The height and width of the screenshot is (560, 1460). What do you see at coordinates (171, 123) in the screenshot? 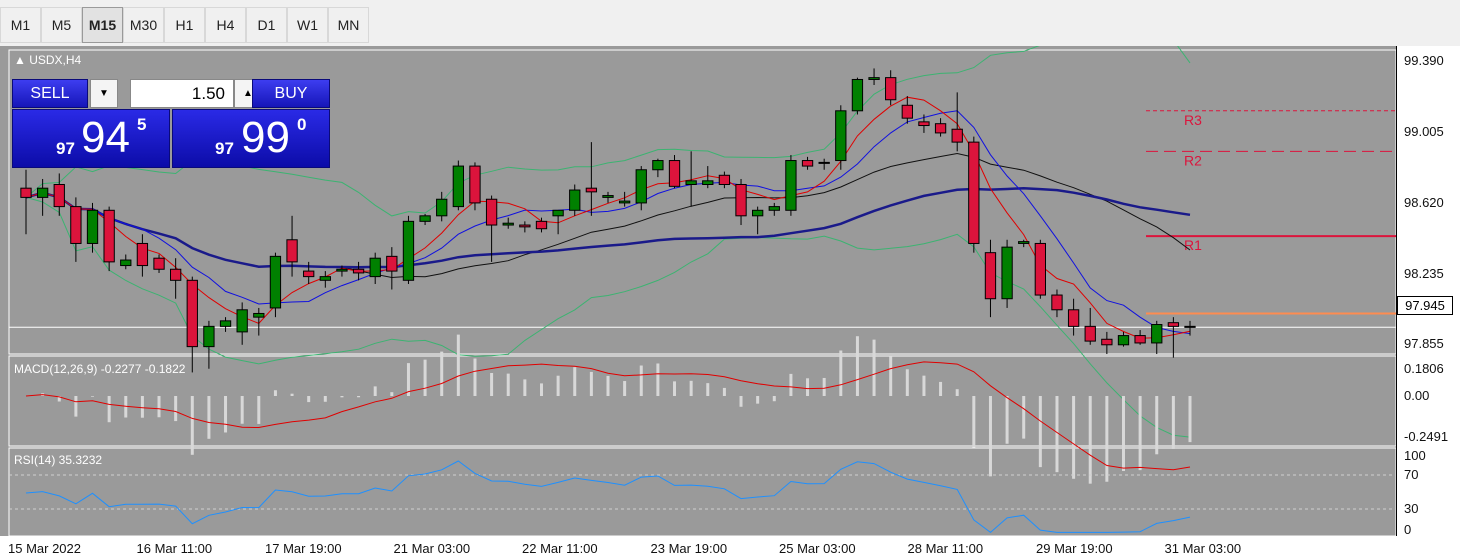
I see `one-click-trading-panel: SELL ▼ 1.50 ▲ BUY 97 94 5 97 99 0` at bounding box center [171, 123].